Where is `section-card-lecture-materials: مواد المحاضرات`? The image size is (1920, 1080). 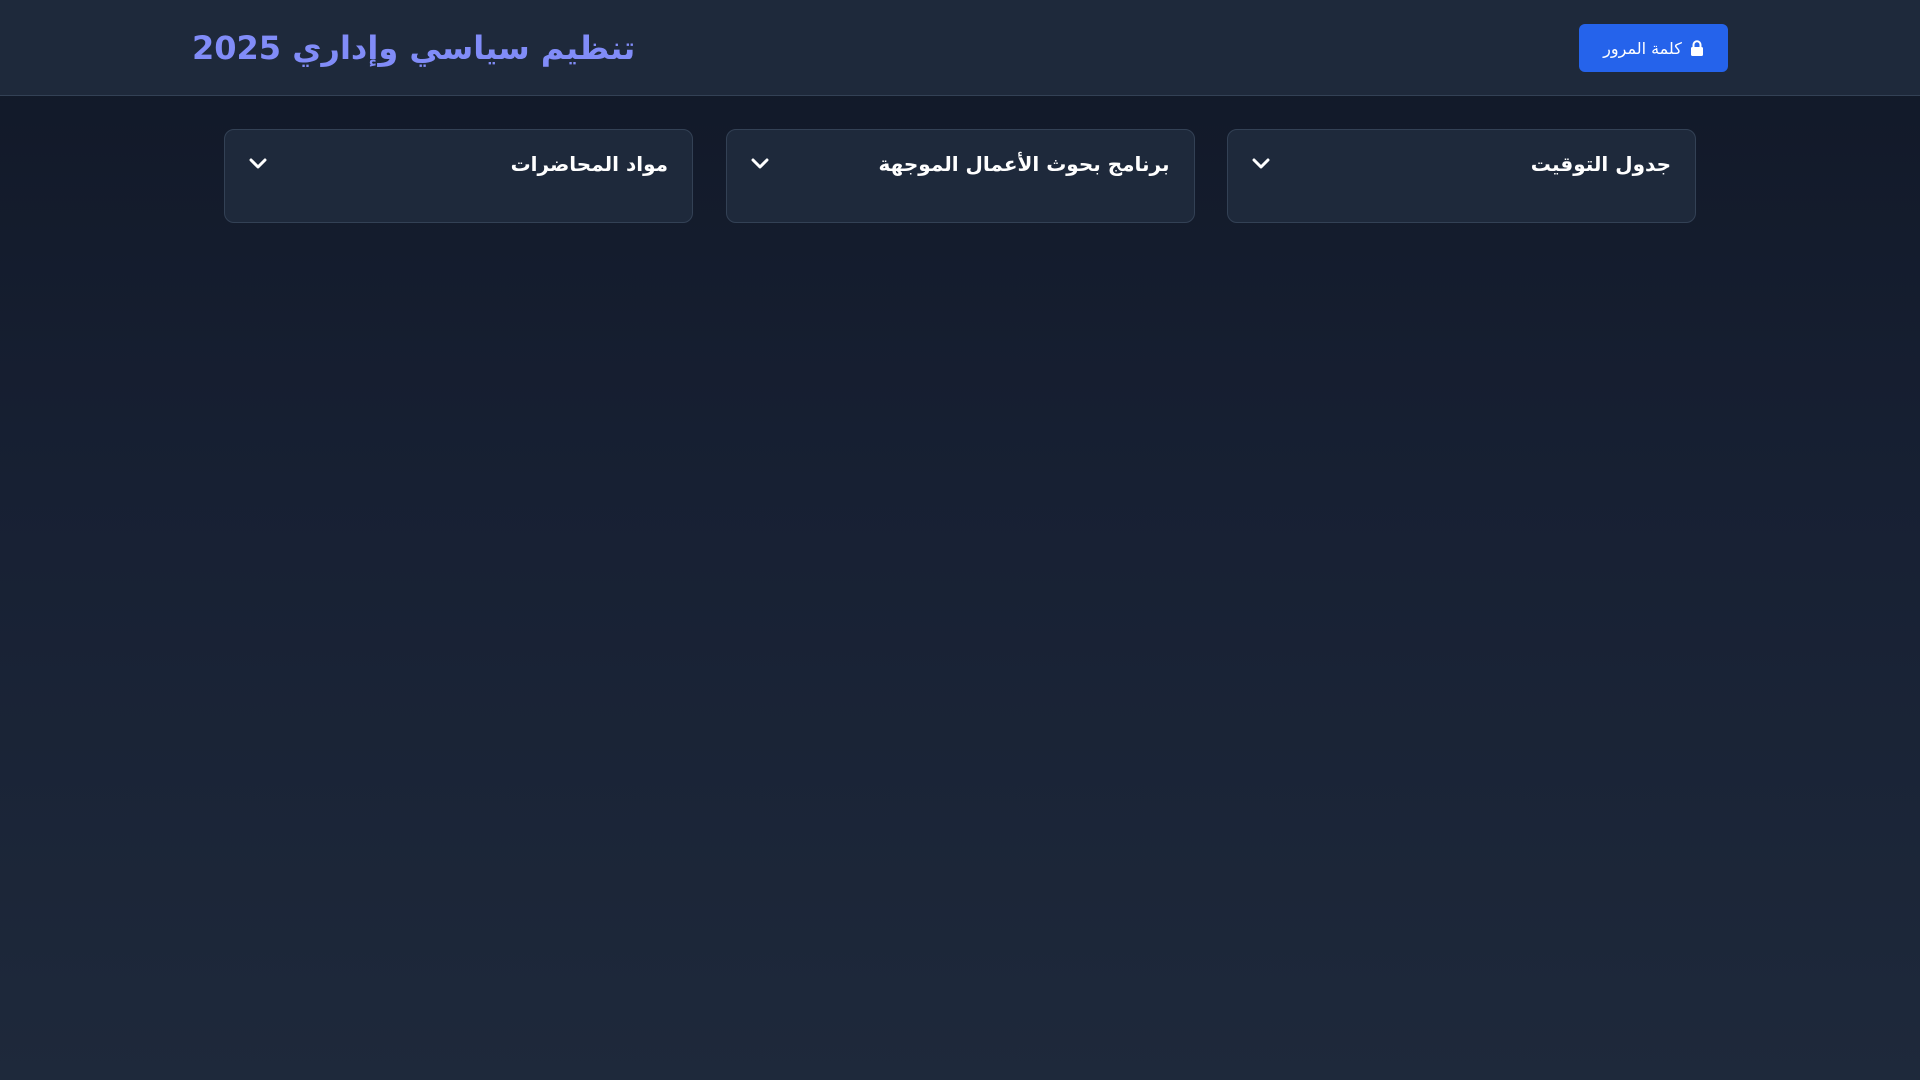
section-card-lecture-materials: مواد المحاضرات is located at coordinates (458, 176).